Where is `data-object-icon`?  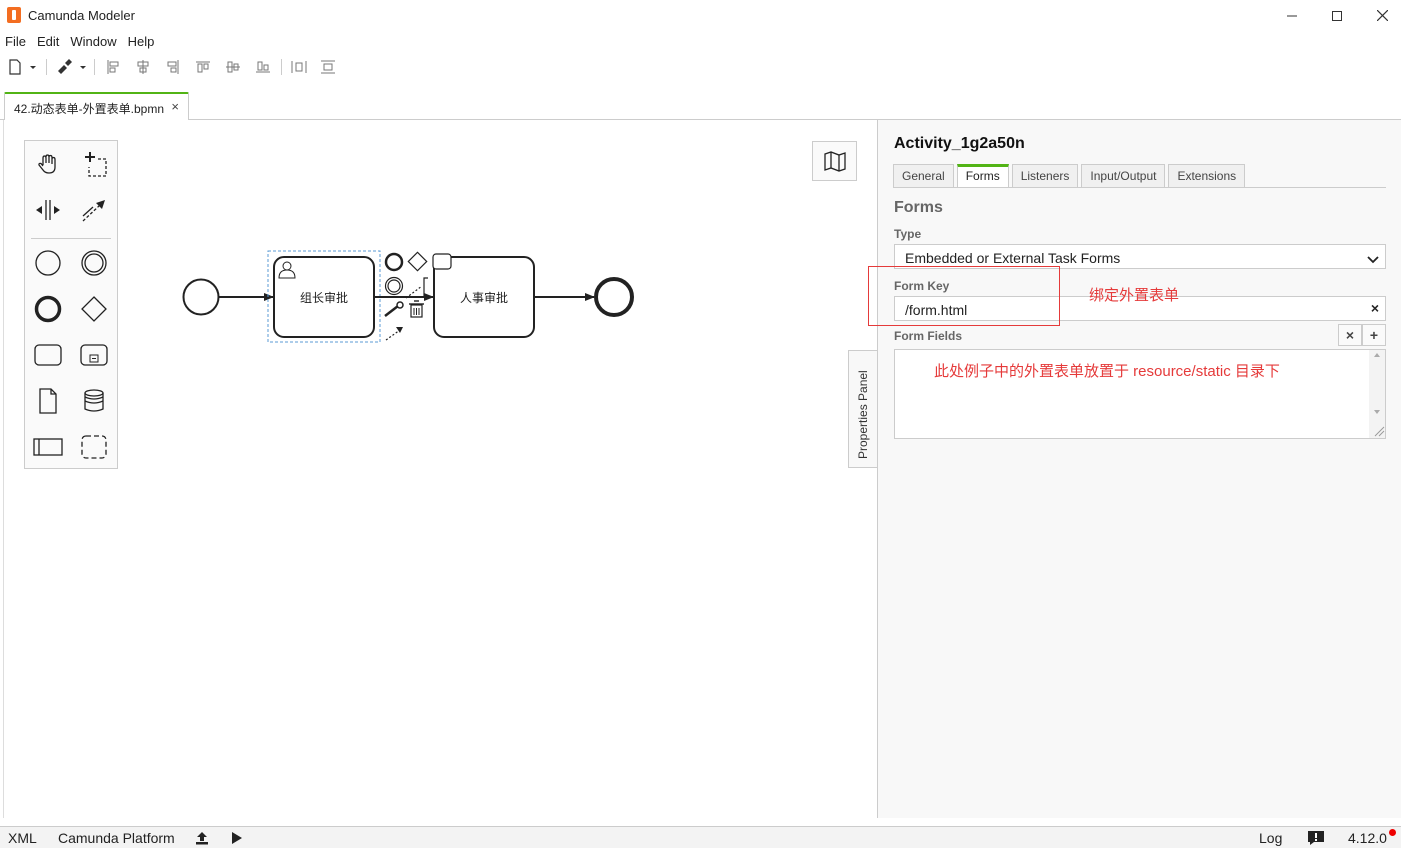
data-object-icon is located at coordinates (48, 401).